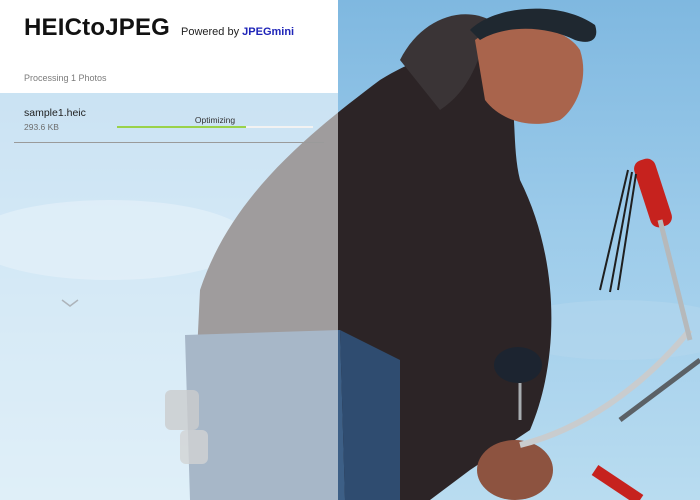  I want to click on app-title: HEICtoJPEG, so click(97, 27).